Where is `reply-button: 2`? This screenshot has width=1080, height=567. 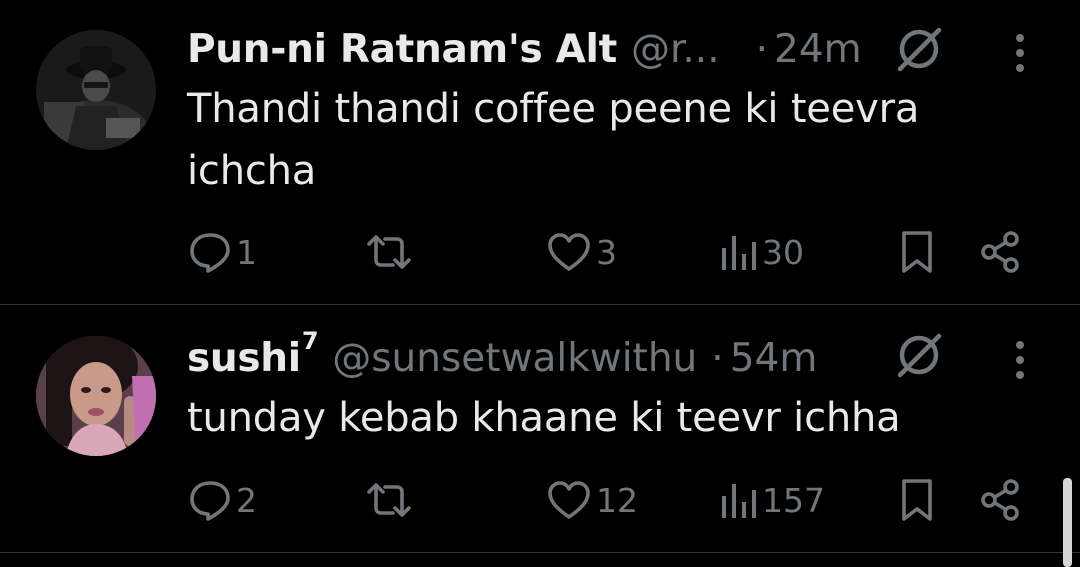
reply-button: 2 is located at coordinates (222, 500).